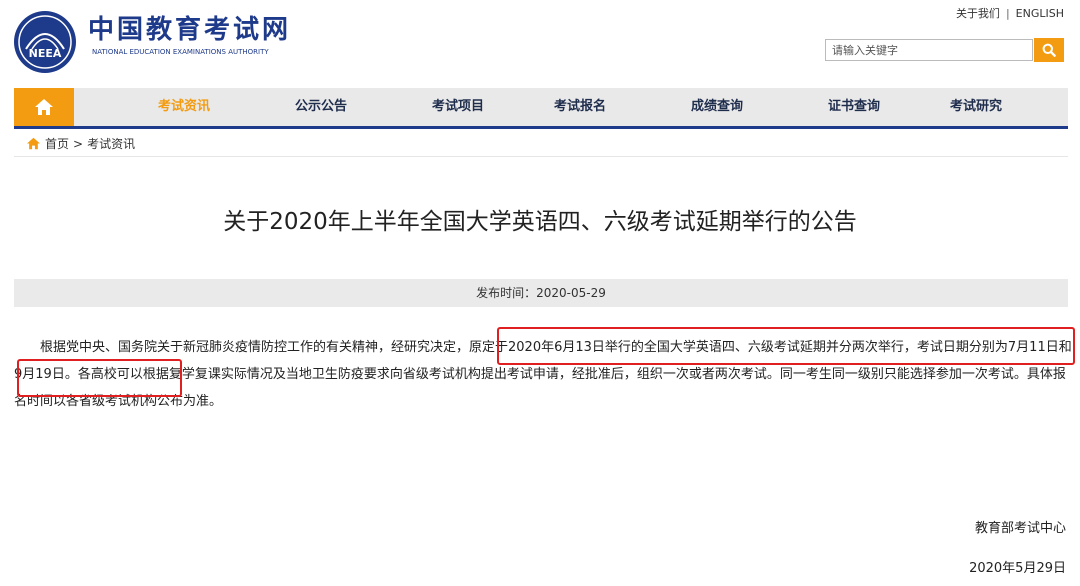 The width and height of the screenshot is (1080, 586). I want to click on search-button, so click(1049, 50).